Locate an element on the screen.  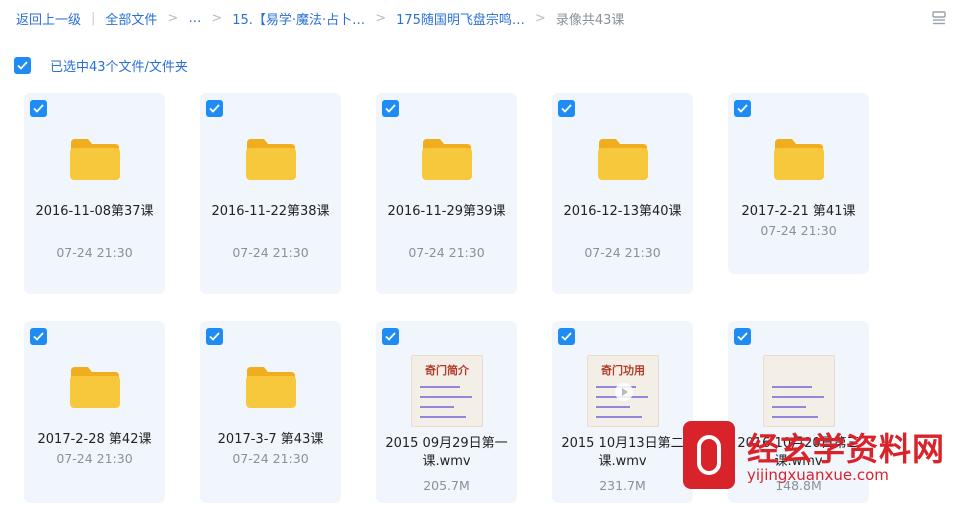
breadcrumb-current: 录像共43课 is located at coordinates (590, 20).